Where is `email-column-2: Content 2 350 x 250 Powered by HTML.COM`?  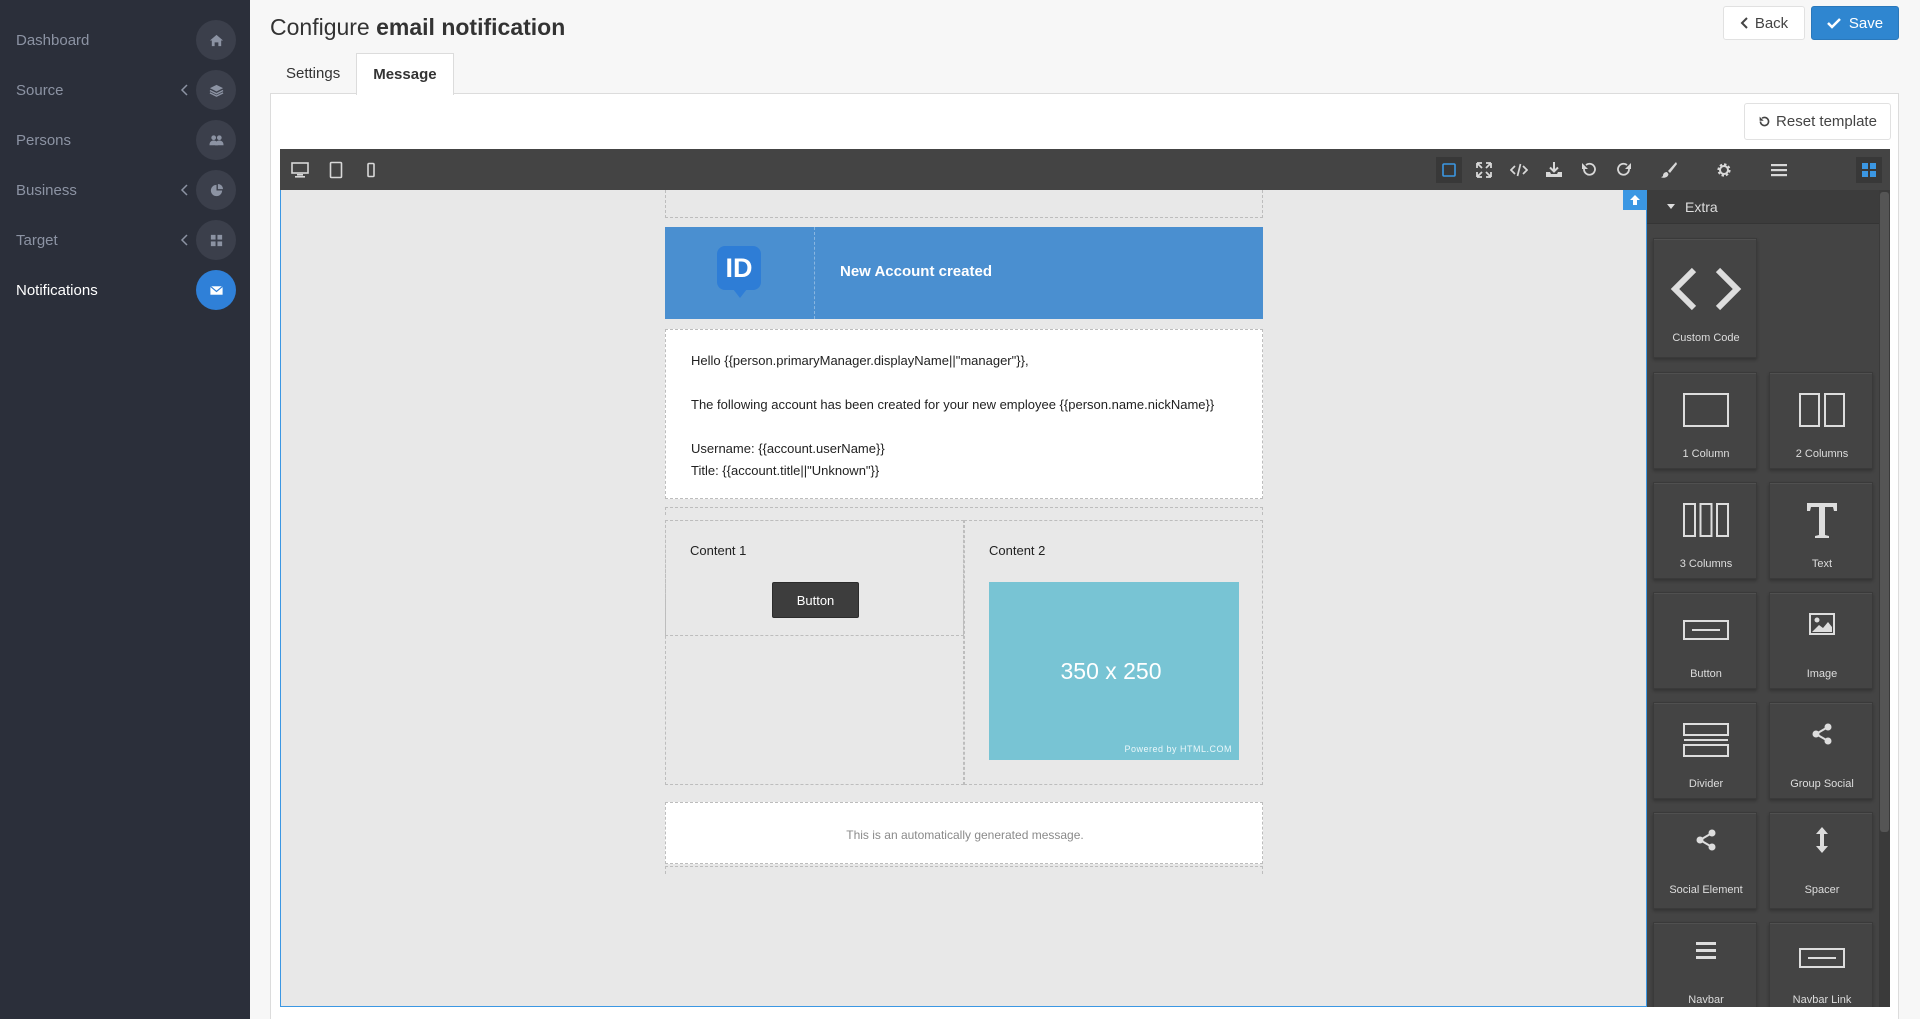 email-column-2: Content 2 350 x 250 Powered by HTML.COM is located at coordinates (1113, 652).